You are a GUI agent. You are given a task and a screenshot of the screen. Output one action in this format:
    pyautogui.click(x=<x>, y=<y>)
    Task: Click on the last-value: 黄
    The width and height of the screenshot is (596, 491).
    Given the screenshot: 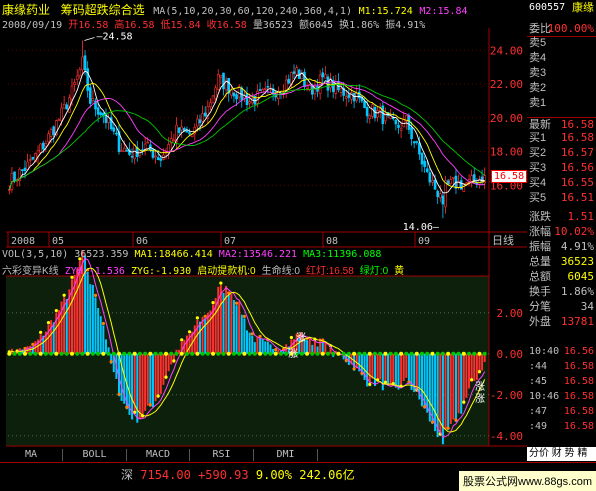 What is the action you would take?
    pyautogui.click(x=399, y=271)
    